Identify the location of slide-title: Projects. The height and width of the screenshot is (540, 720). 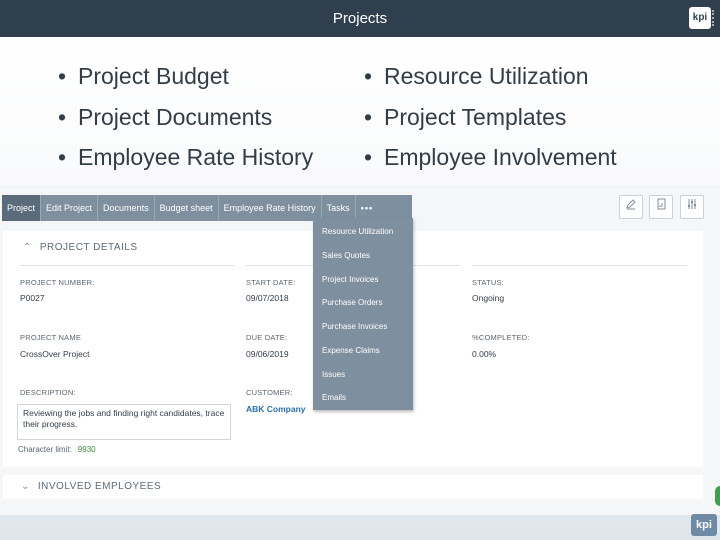
(360, 18).